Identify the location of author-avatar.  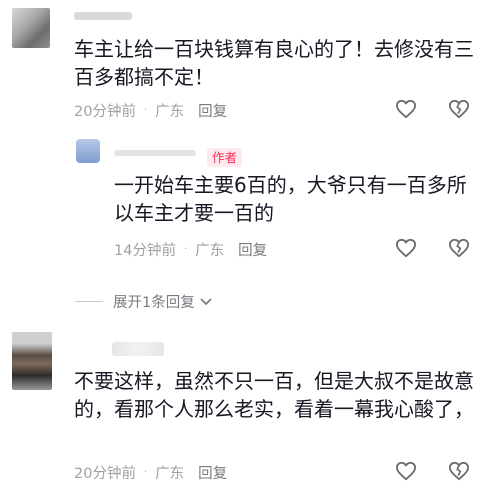
(88, 151).